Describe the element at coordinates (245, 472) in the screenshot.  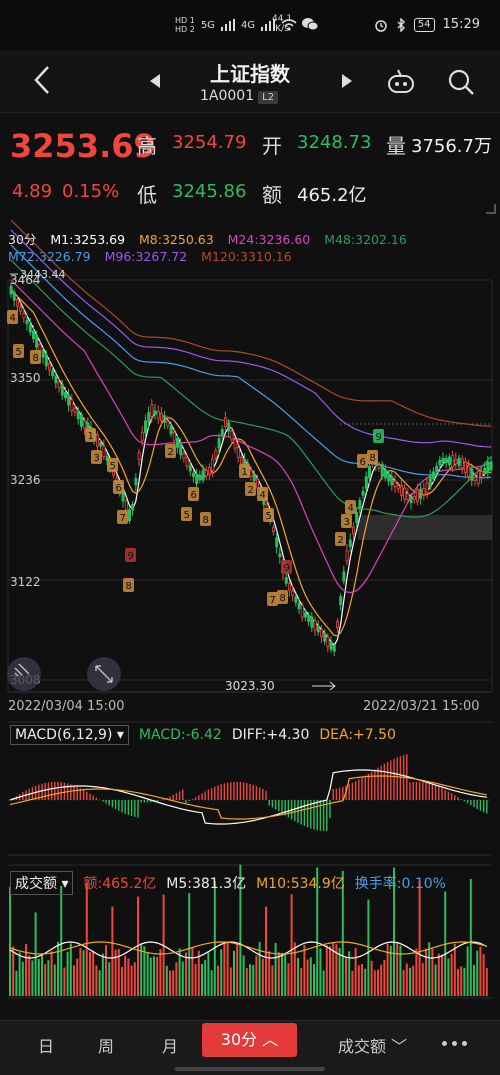
I see `signal-number: 1` at that location.